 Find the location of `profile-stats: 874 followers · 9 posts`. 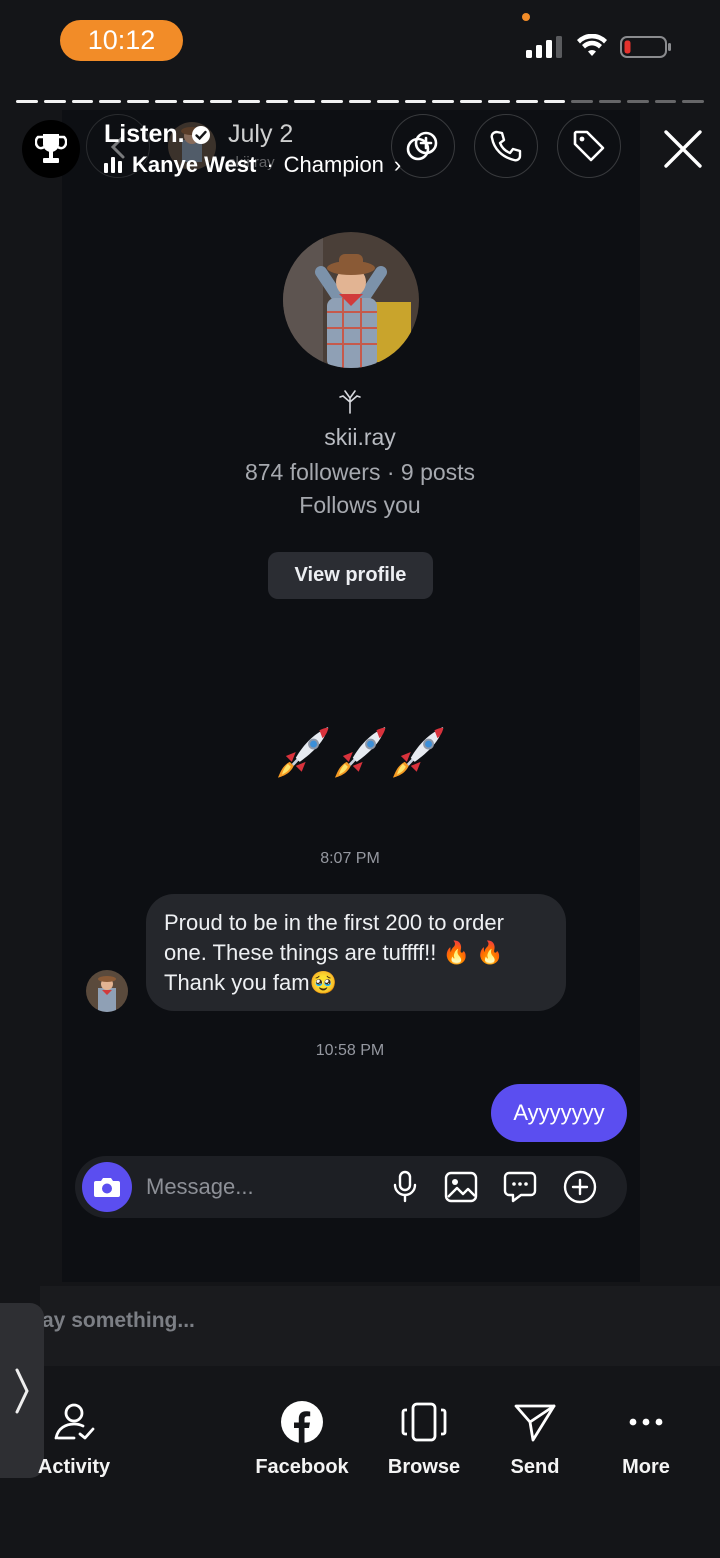

profile-stats: 874 followers · 9 posts is located at coordinates (360, 472).